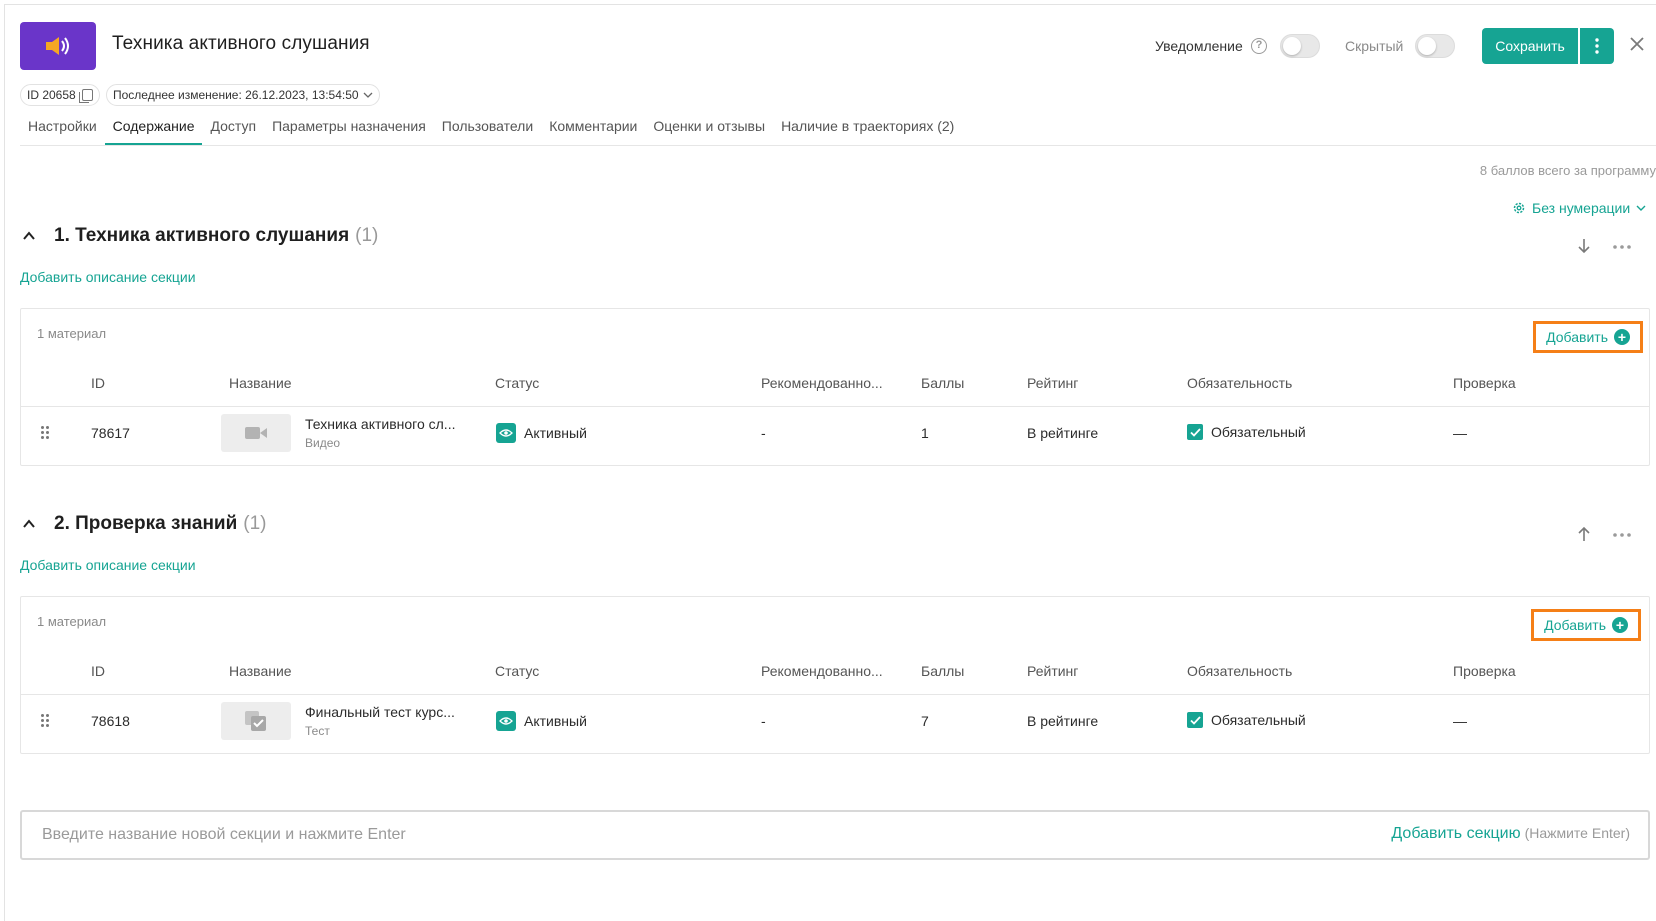 This screenshot has height=921, width=1656. I want to click on tab-access: Доступ, so click(233, 129).